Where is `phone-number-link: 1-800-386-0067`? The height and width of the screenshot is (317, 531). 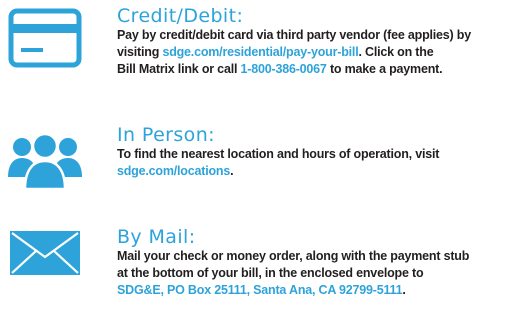 phone-number-link: 1-800-386-0067 is located at coordinates (284, 69).